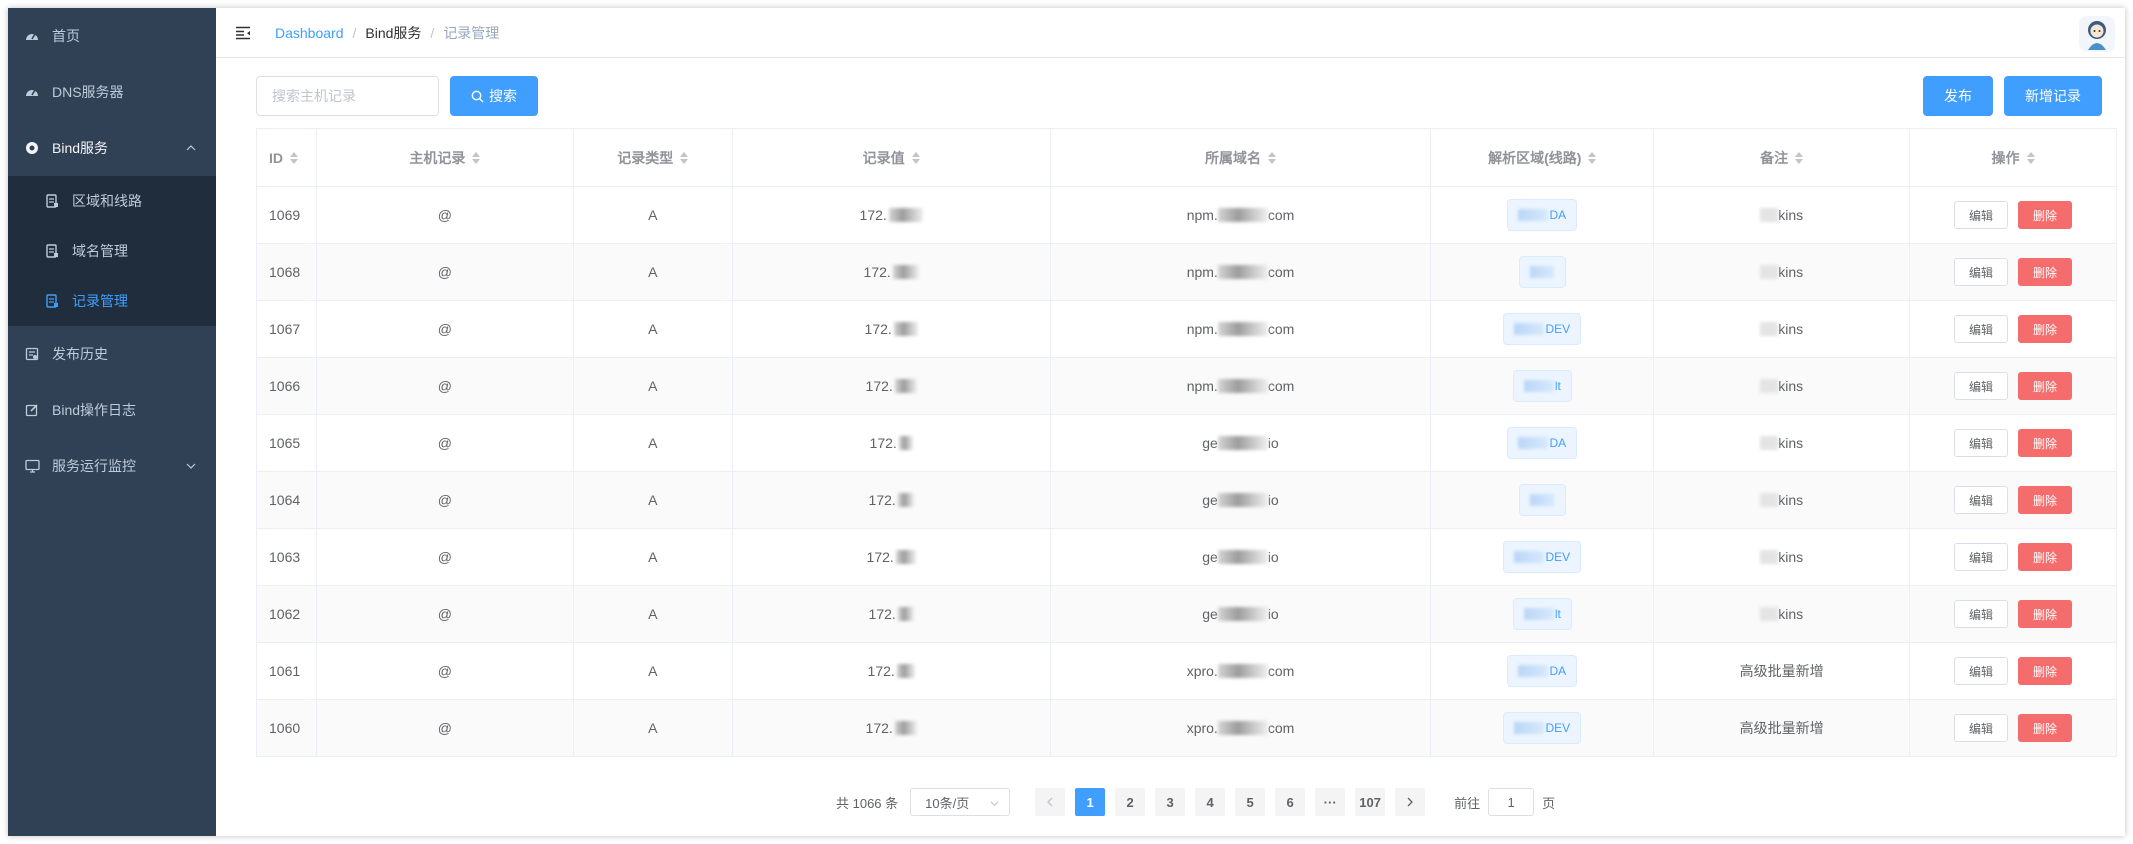 This screenshot has height=844, width=2133. What do you see at coordinates (112, 36) in the screenshot?
I see `sidebar-item-home: 首页` at bounding box center [112, 36].